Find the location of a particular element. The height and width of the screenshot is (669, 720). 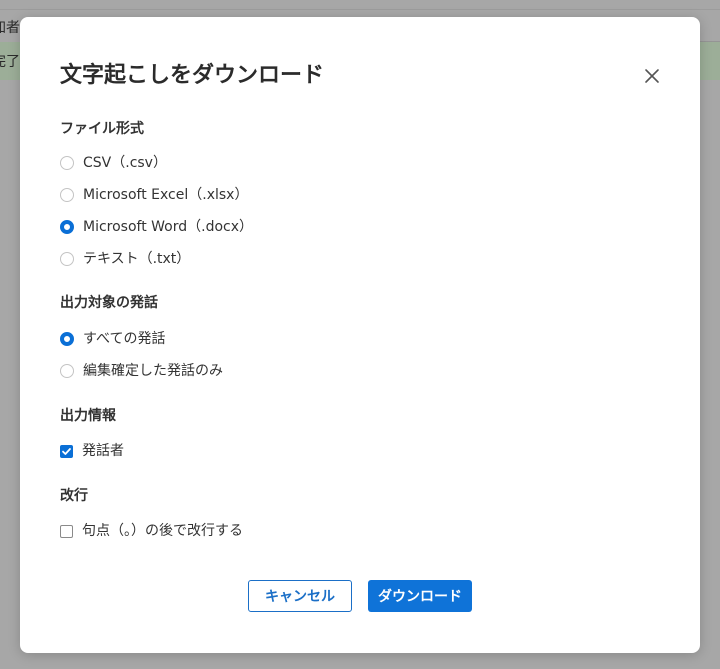

radio-confirmed-only is located at coordinates (67, 371).